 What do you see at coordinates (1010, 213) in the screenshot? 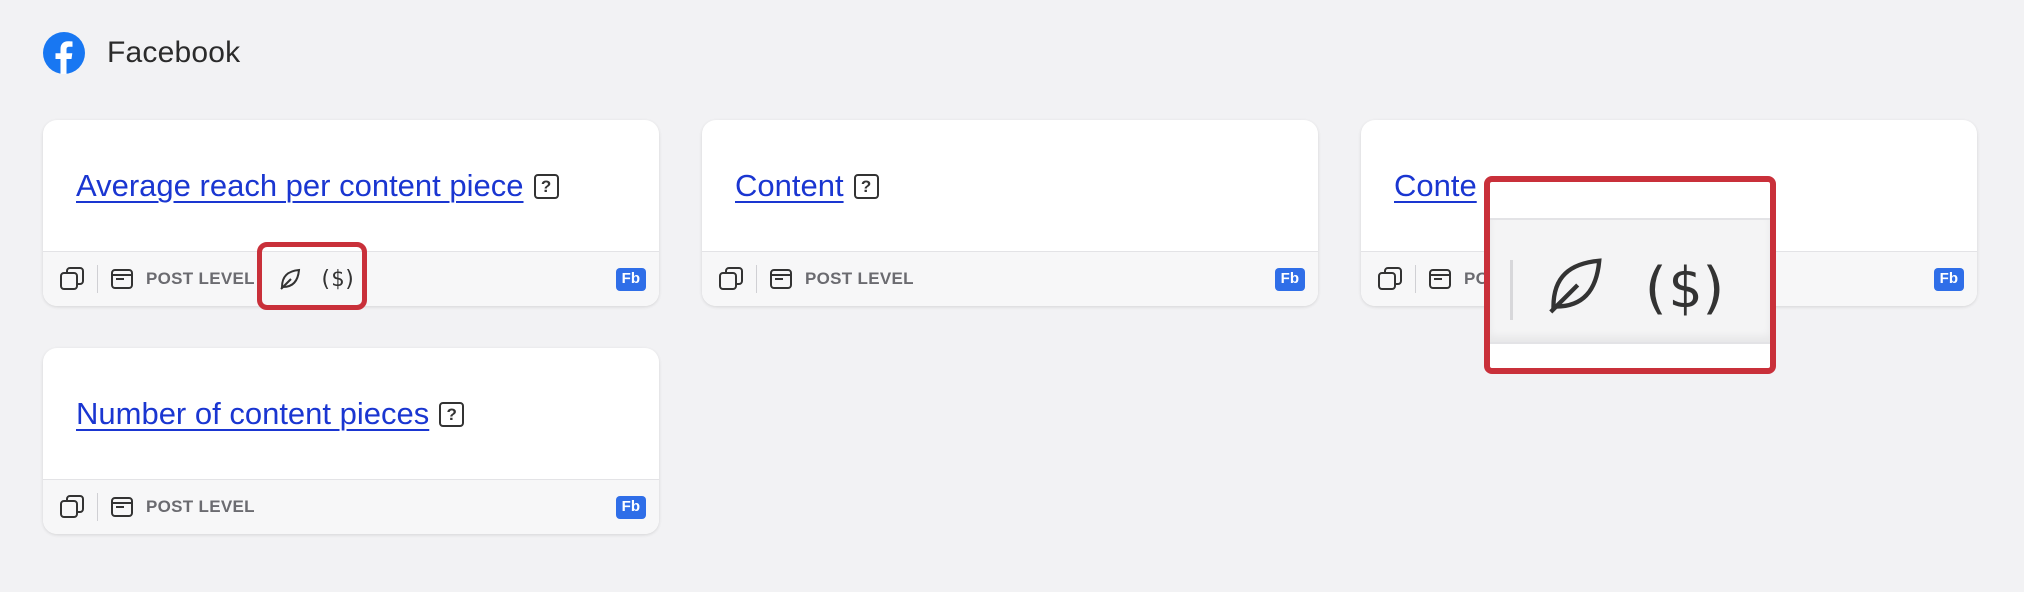
I see `metric-card: Content ? POST LEVEL Fb` at bounding box center [1010, 213].